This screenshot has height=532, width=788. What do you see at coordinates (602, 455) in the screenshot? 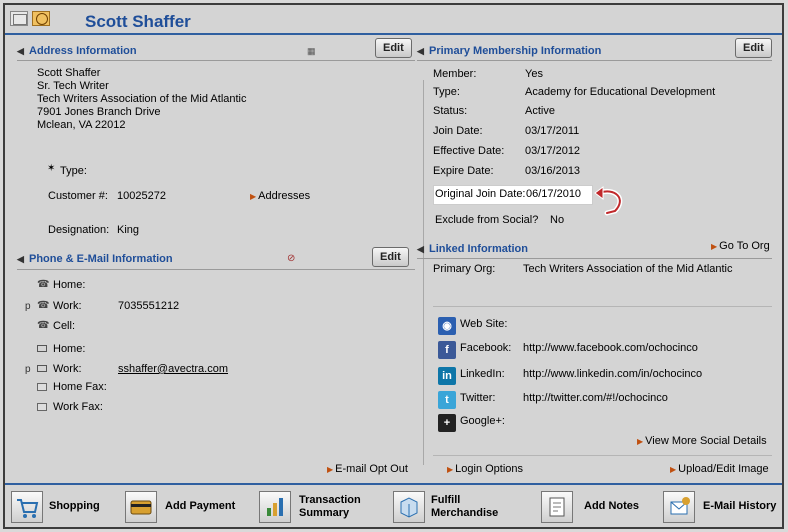
I see `login-divider` at bounding box center [602, 455].